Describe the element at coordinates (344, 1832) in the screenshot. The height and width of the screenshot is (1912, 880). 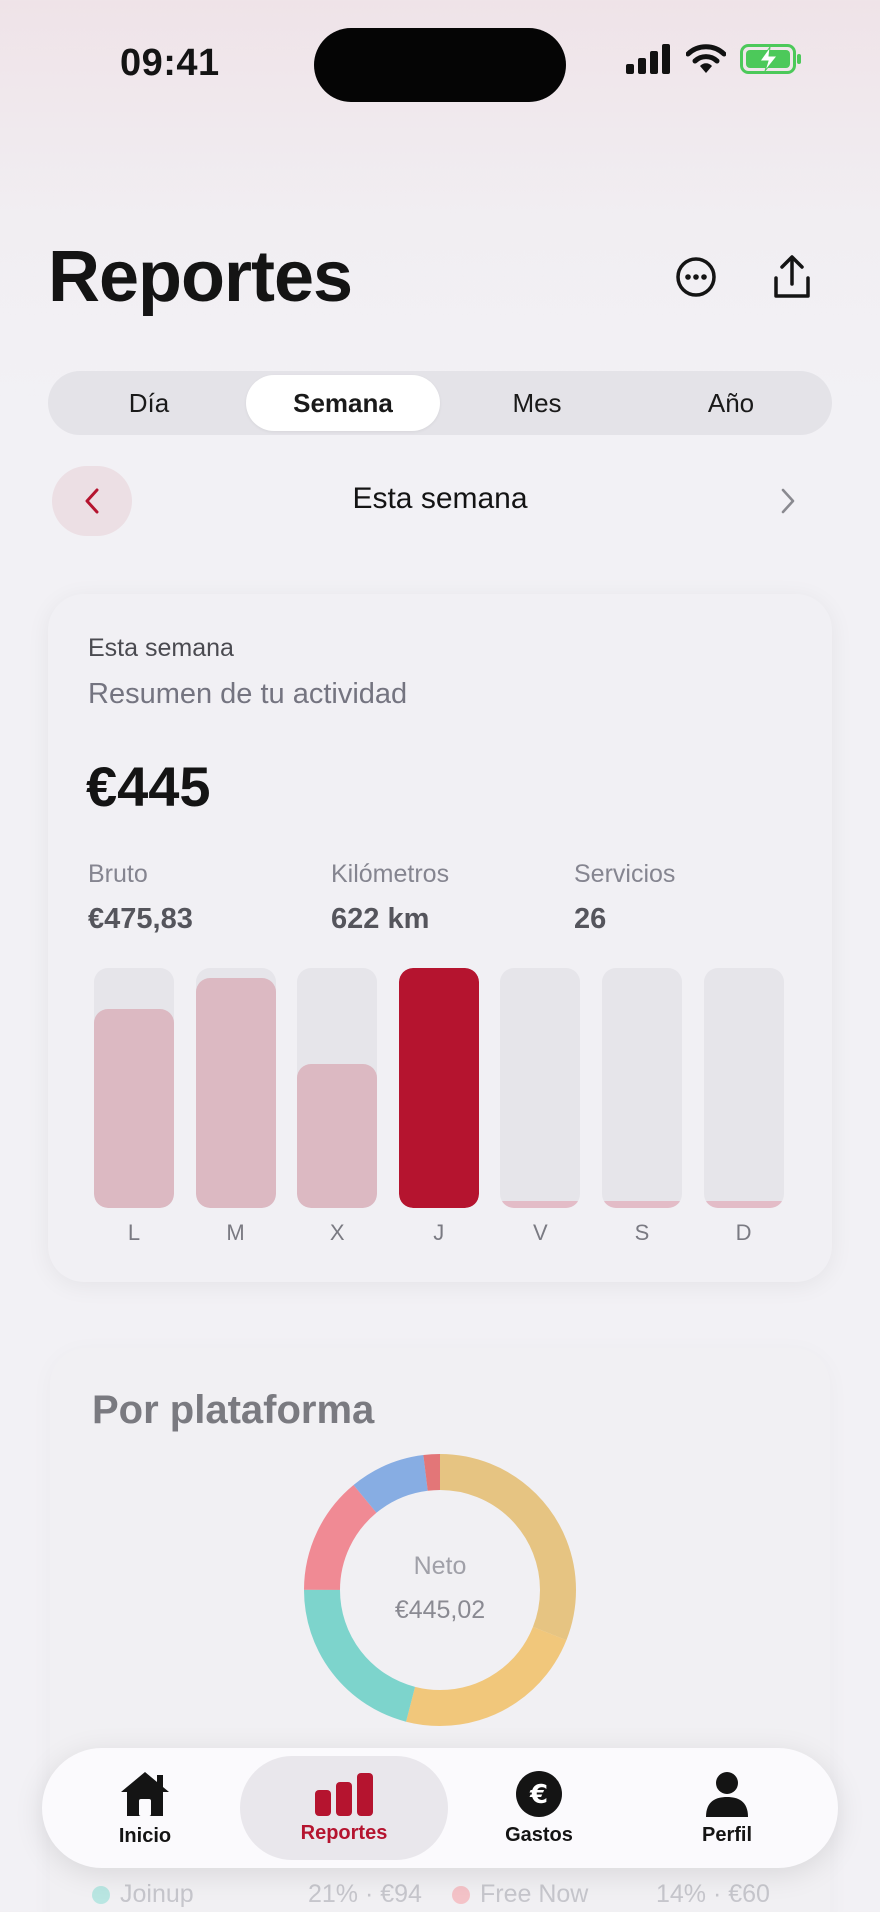
I see `tab-label: Reportes` at that location.